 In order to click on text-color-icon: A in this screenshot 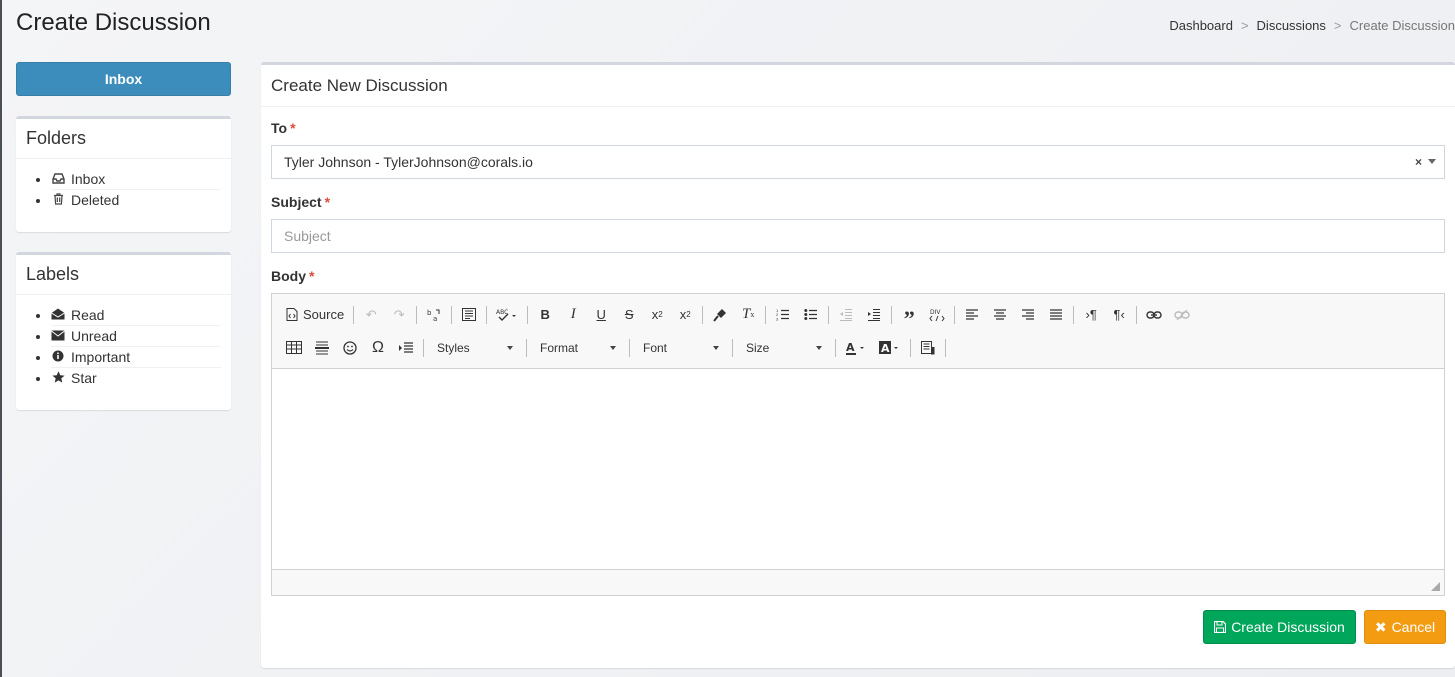, I will do `click(856, 348)`.